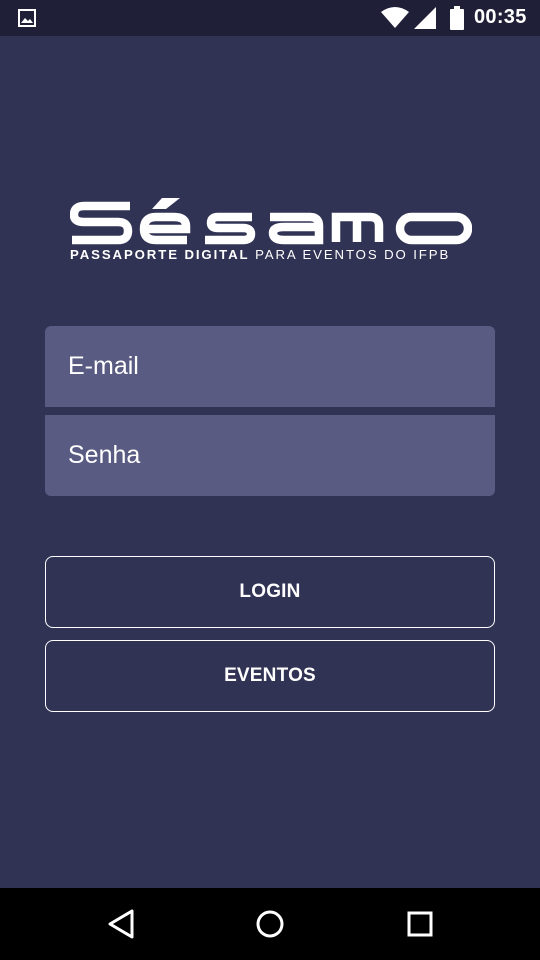 This screenshot has width=540, height=960. I want to click on navigation-bar, so click(270, 924).